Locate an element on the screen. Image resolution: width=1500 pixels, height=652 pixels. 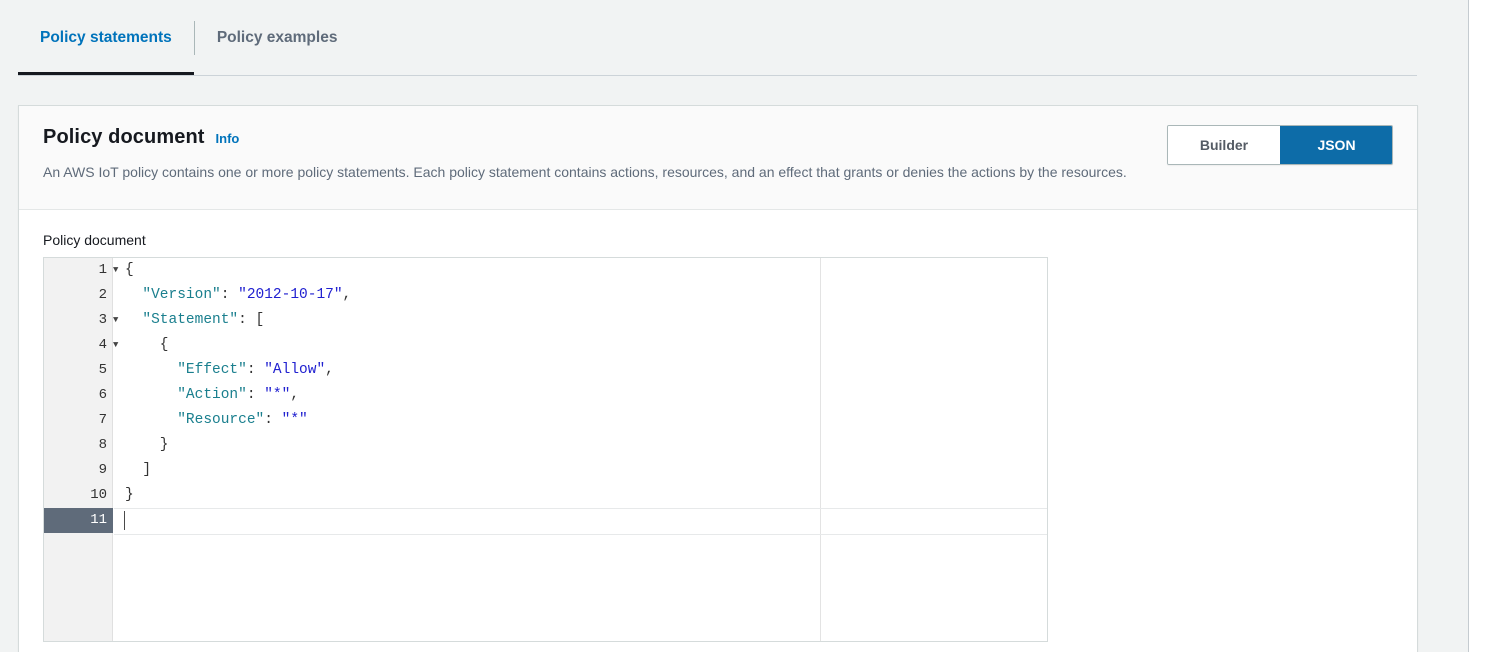
tab-bar: Policy statements Policy examples is located at coordinates (734, 39).